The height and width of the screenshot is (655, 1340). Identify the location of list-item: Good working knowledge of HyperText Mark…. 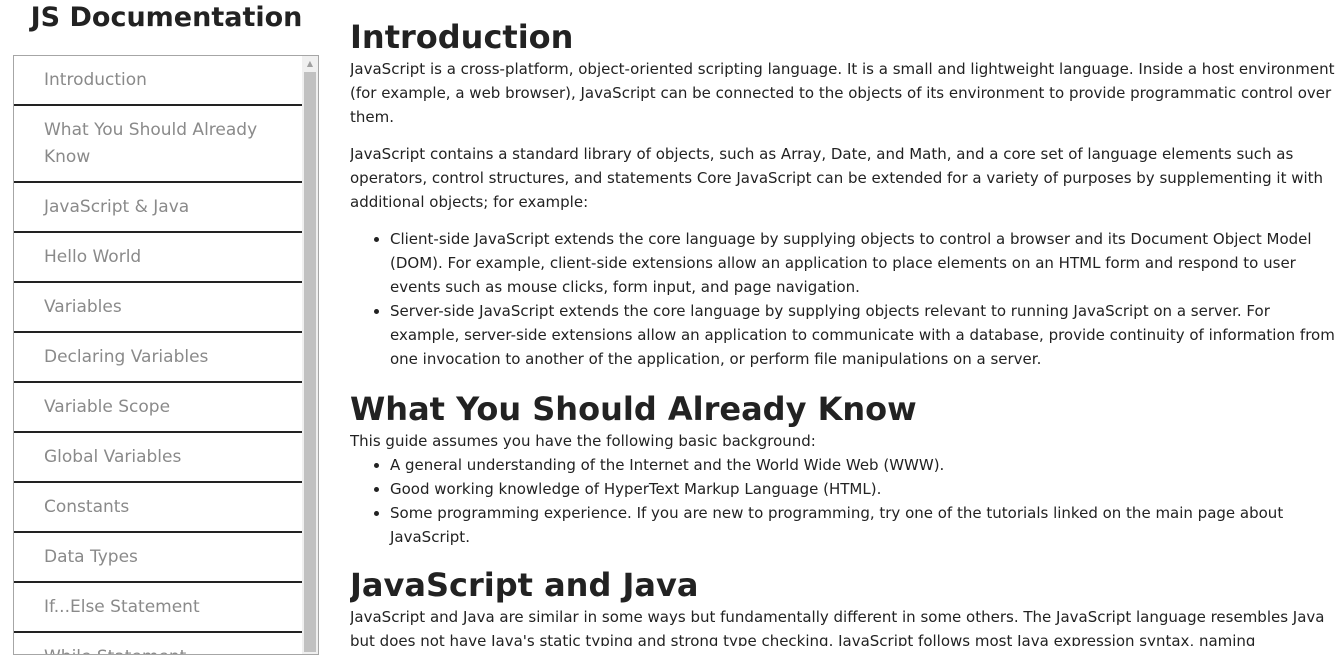
(862, 489).